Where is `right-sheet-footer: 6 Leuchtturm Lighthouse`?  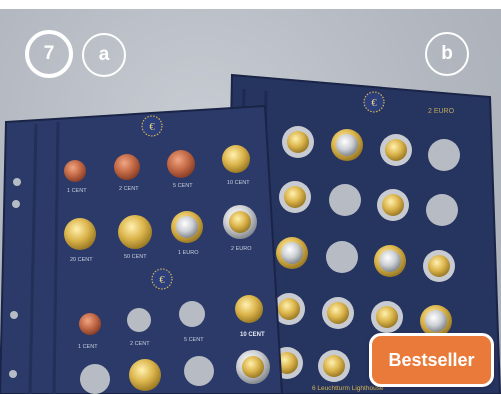
right-sheet-footer: 6 Leuchtturm Lighthouse is located at coordinates (348, 388).